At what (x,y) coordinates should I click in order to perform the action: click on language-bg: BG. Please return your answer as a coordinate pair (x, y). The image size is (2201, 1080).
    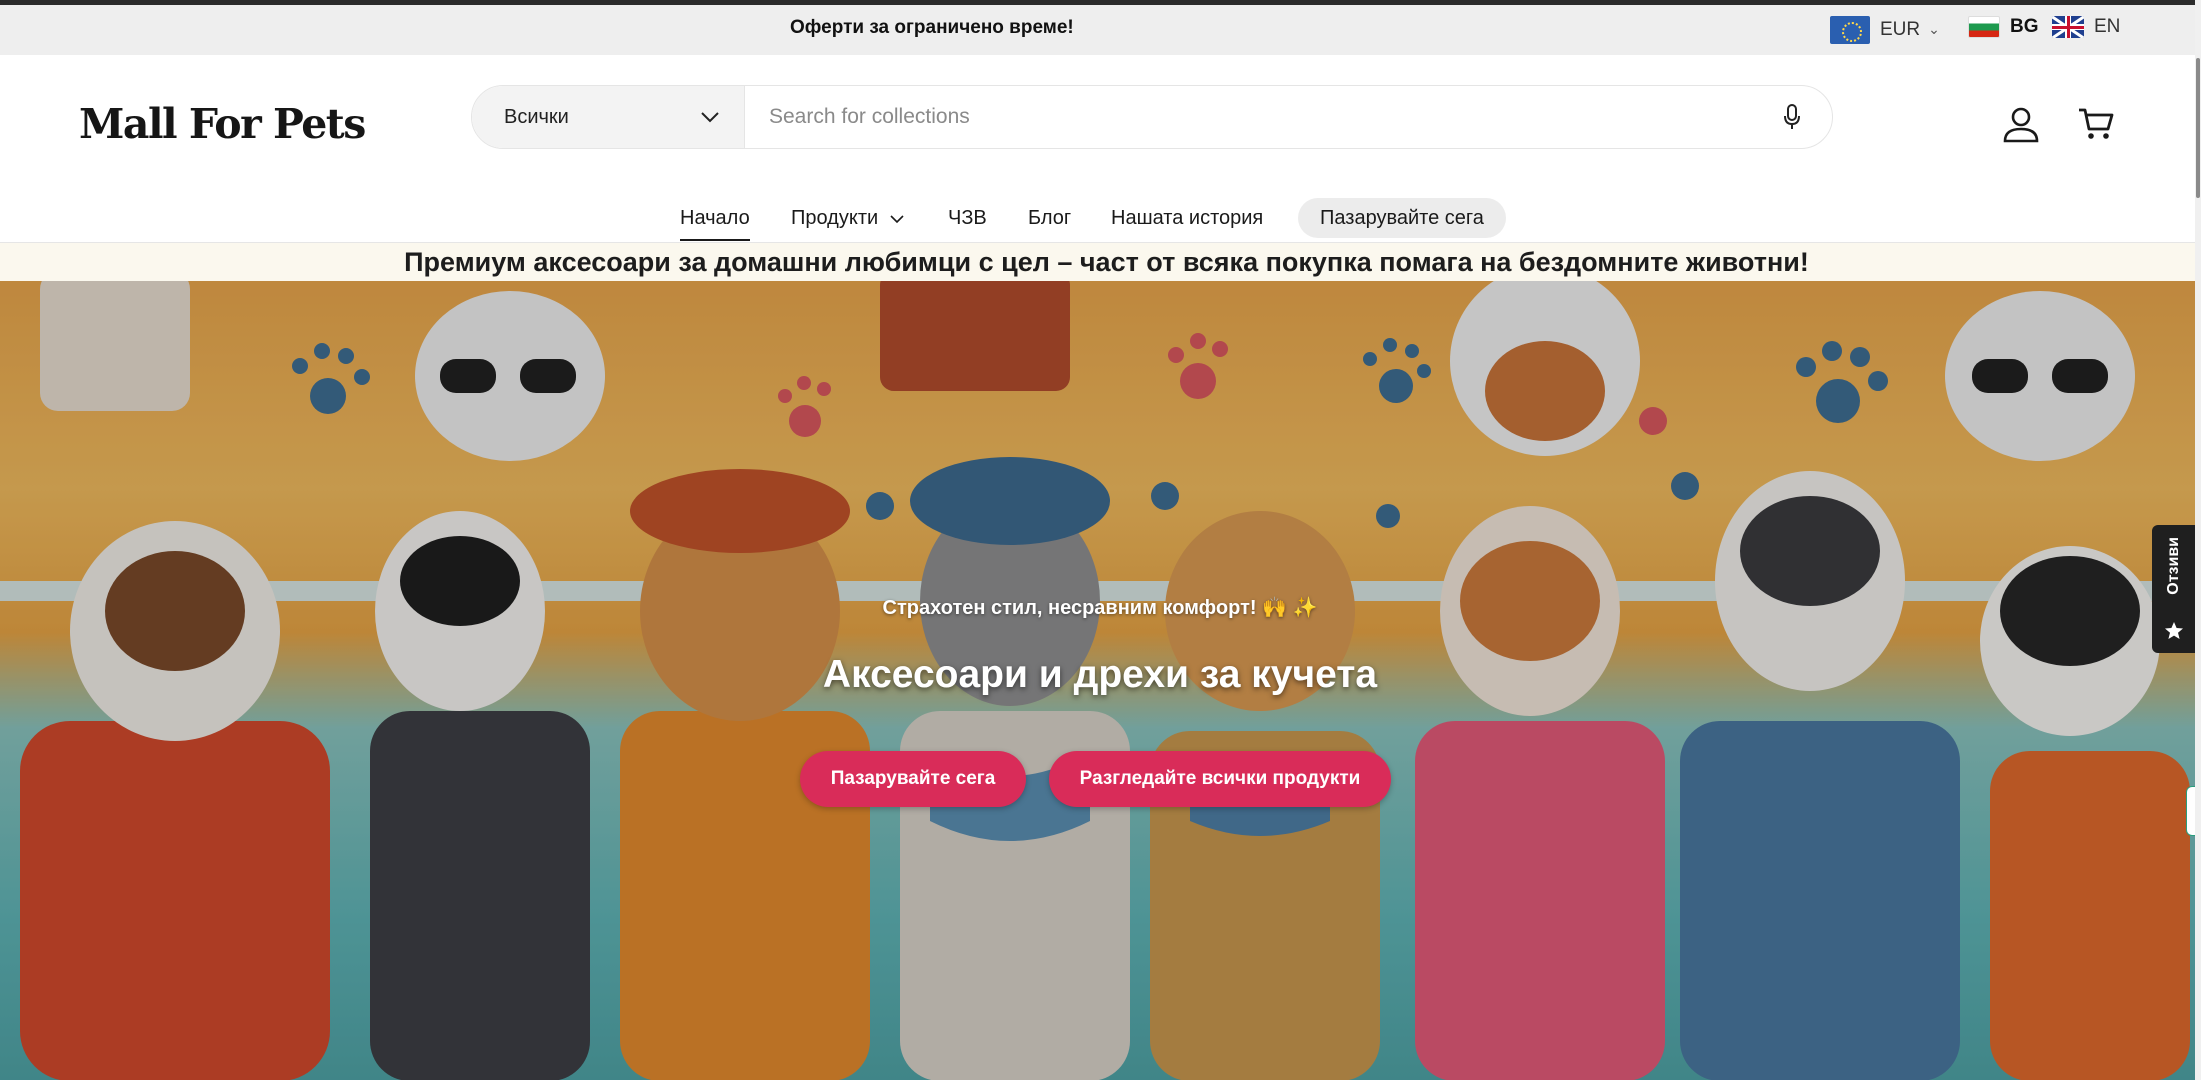
    Looking at the image, I should click on (2003, 27).